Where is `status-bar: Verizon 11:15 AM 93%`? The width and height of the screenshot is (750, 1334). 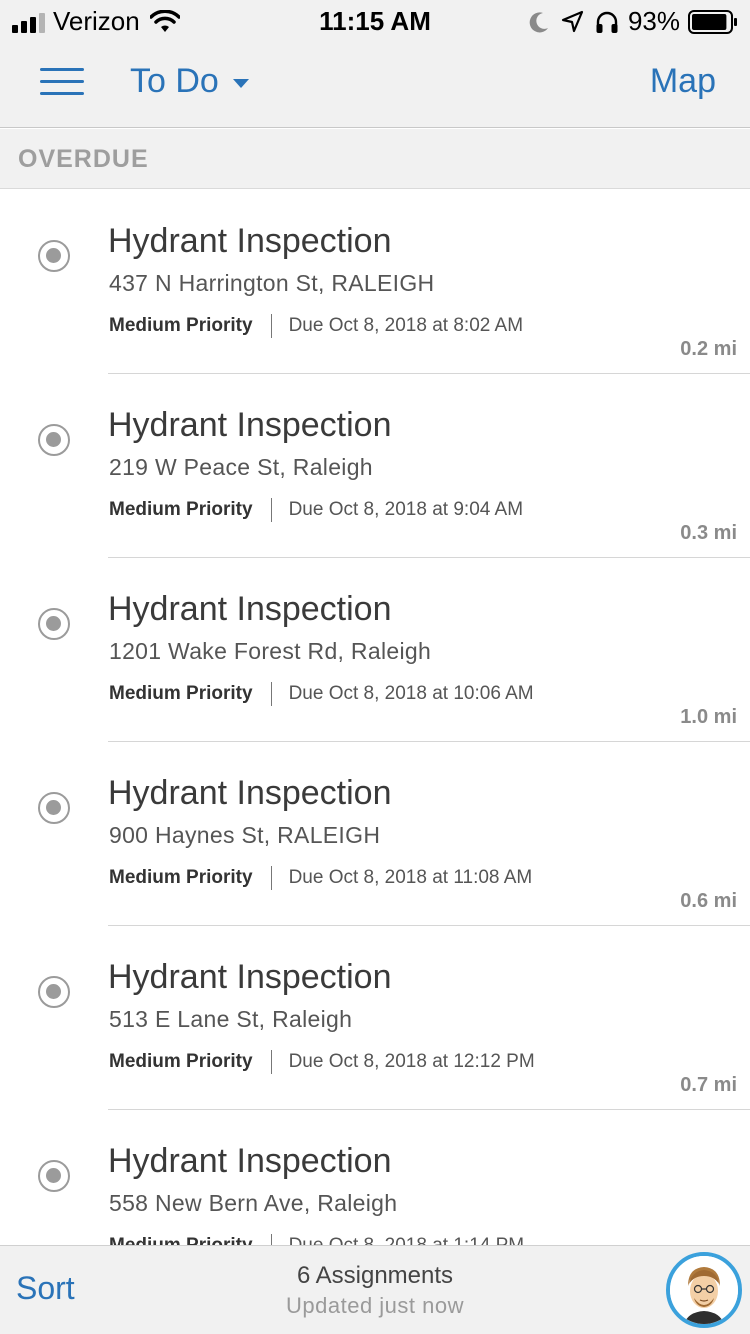
status-bar: Verizon 11:15 AM 93% is located at coordinates (375, 20).